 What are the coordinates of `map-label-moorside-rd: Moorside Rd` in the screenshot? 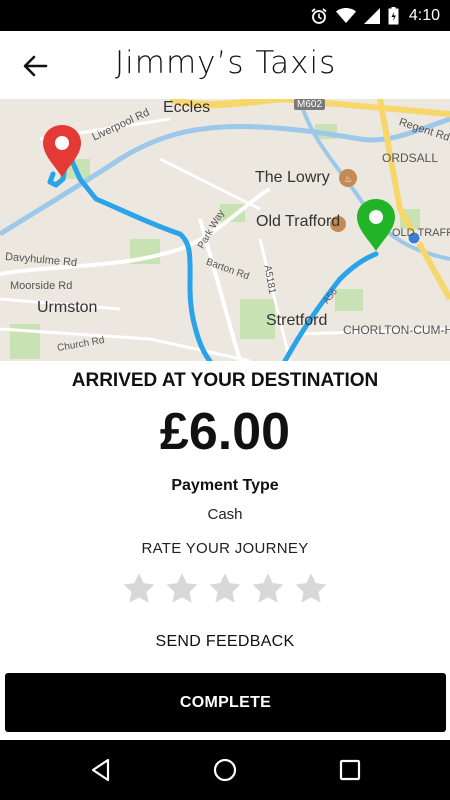 It's located at (41, 286).